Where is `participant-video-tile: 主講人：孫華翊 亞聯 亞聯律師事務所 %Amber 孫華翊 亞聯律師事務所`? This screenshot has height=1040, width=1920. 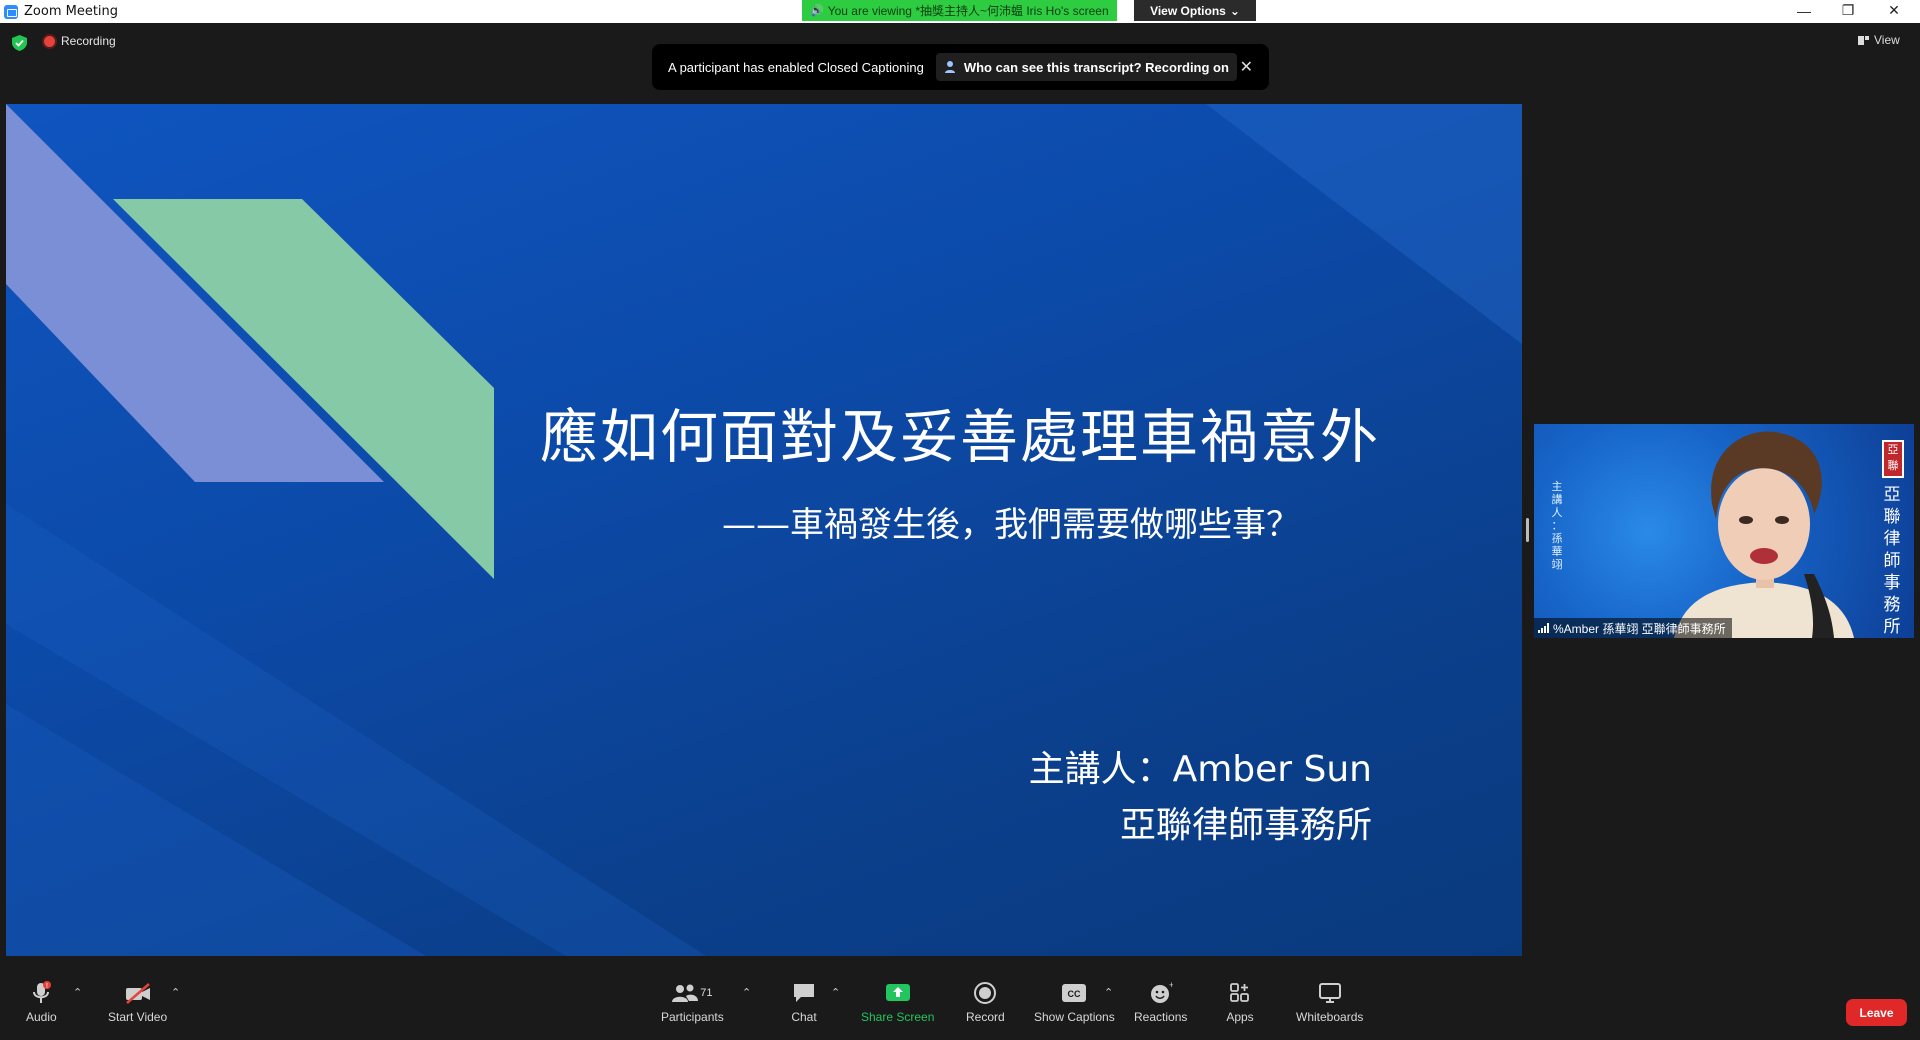
participant-video-tile: 主講人：孫華翊 亞聯 亞聯律師事務所 %Amber 孫華翊 亞聯律師事務所 is located at coordinates (1724, 531).